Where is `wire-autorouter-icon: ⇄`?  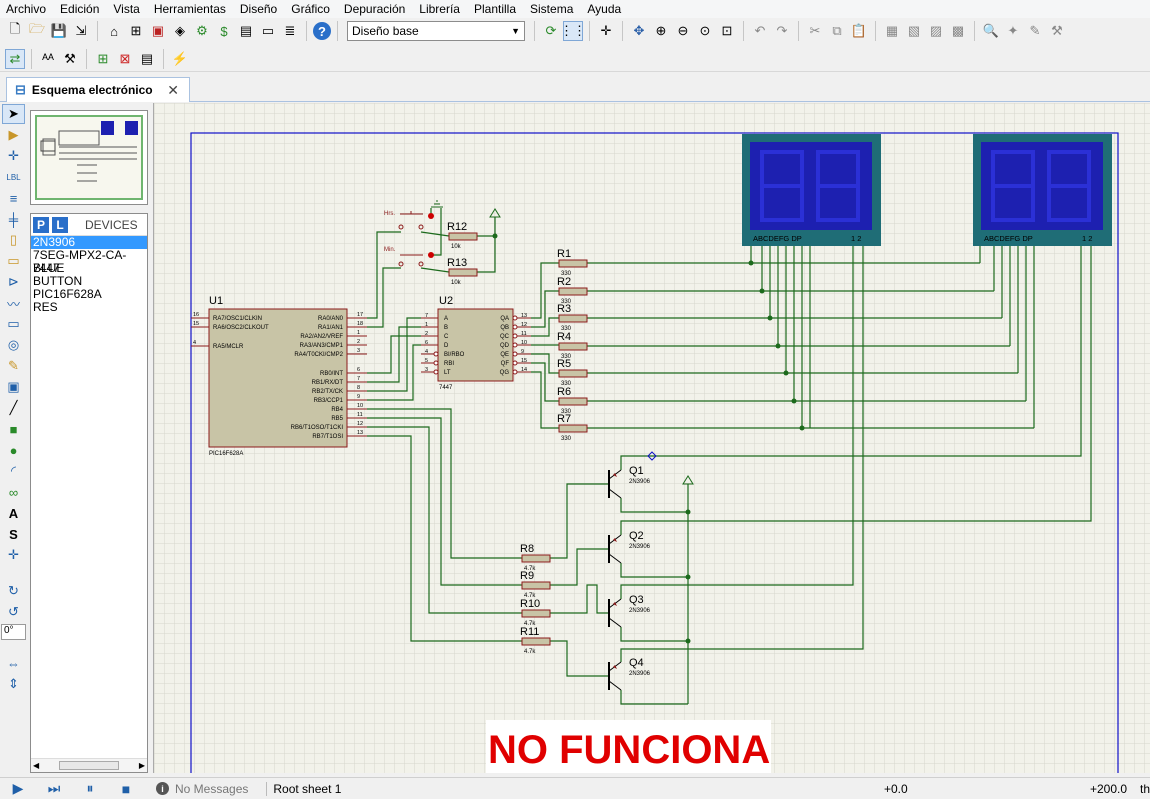 wire-autorouter-icon: ⇄ is located at coordinates (15, 58).